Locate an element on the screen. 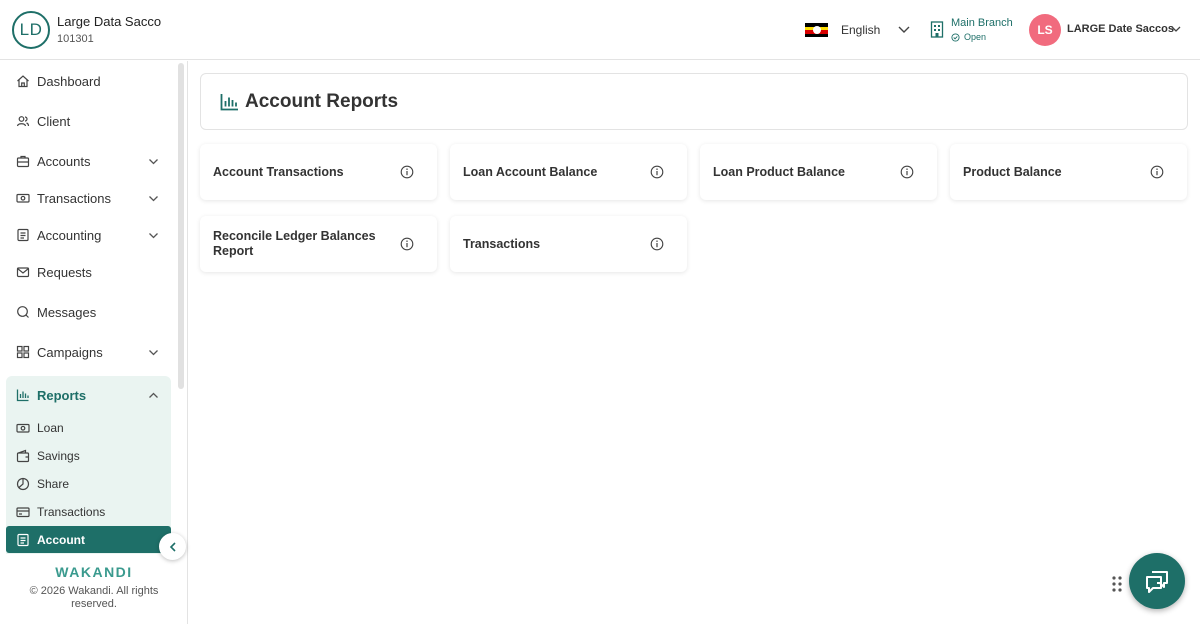 This screenshot has height=624, width=1200. report-card-label: Product Balance is located at coordinates (1012, 172).